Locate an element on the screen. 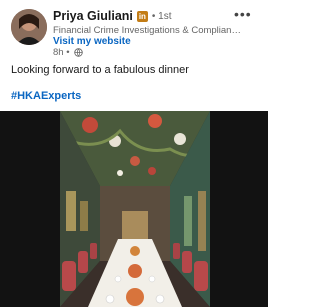  visit-website-link: Visit my website is located at coordinates (92, 41).